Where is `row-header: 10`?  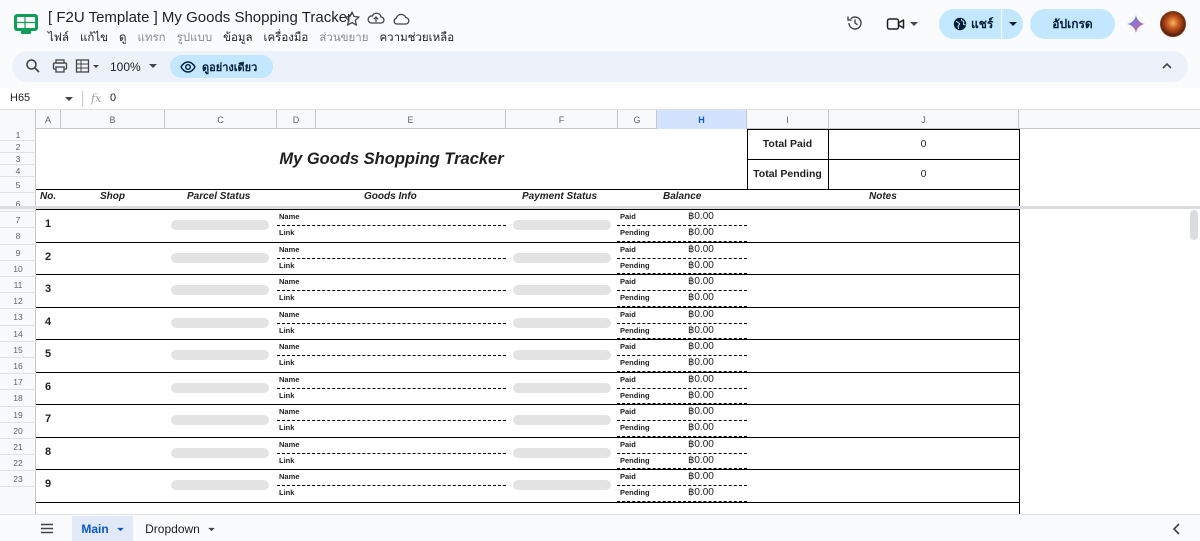 row-header: 10 is located at coordinates (18, 269).